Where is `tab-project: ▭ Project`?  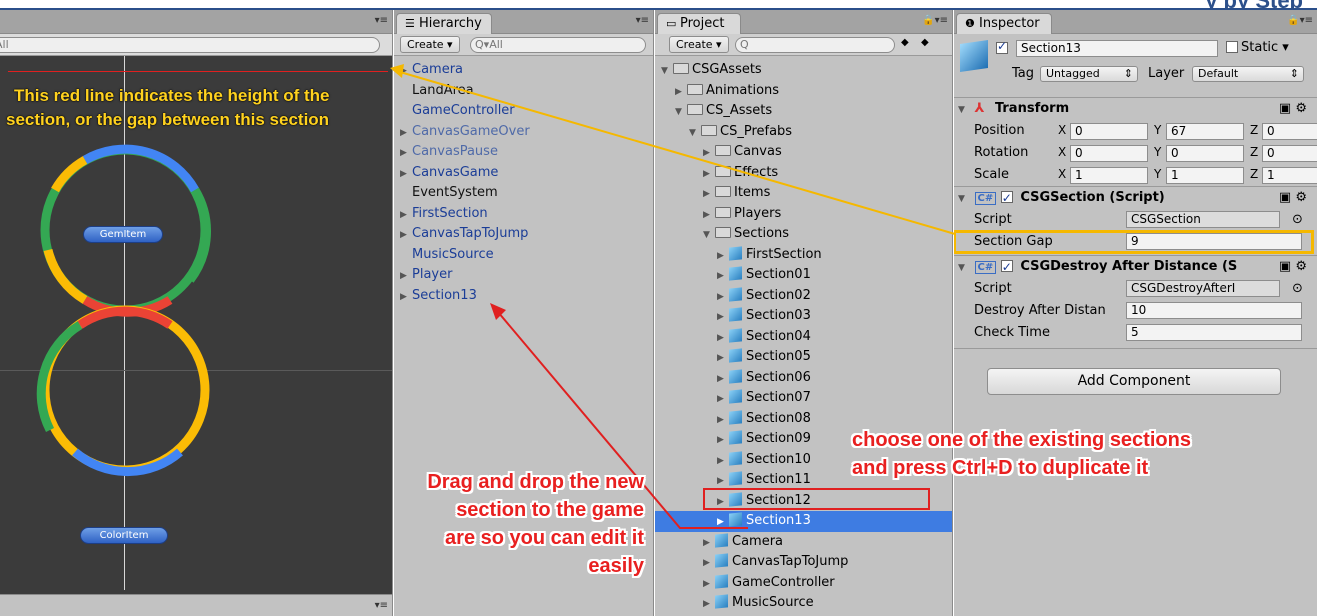 tab-project: ▭ Project is located at coordinates (699, 23).